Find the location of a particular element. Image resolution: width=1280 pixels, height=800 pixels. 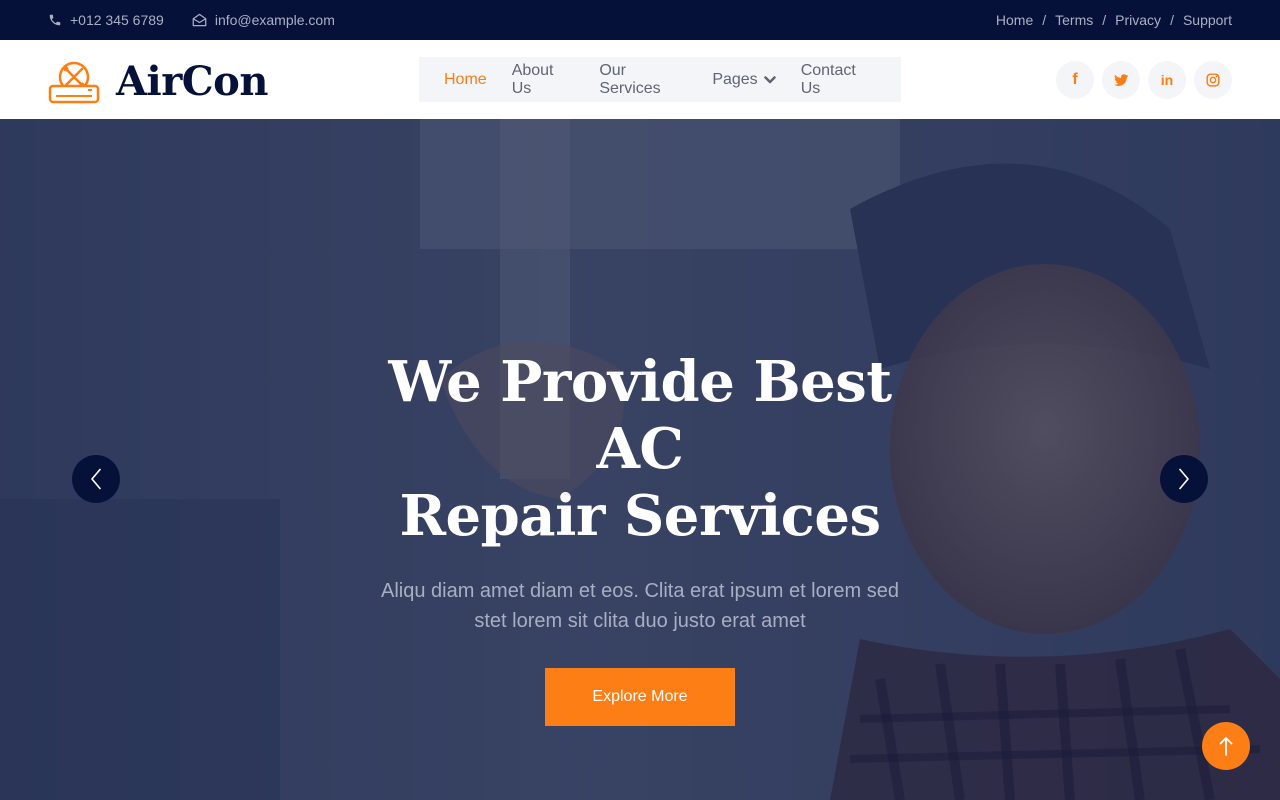

instagram-camera-icon is located at coordinates (1213, 80).